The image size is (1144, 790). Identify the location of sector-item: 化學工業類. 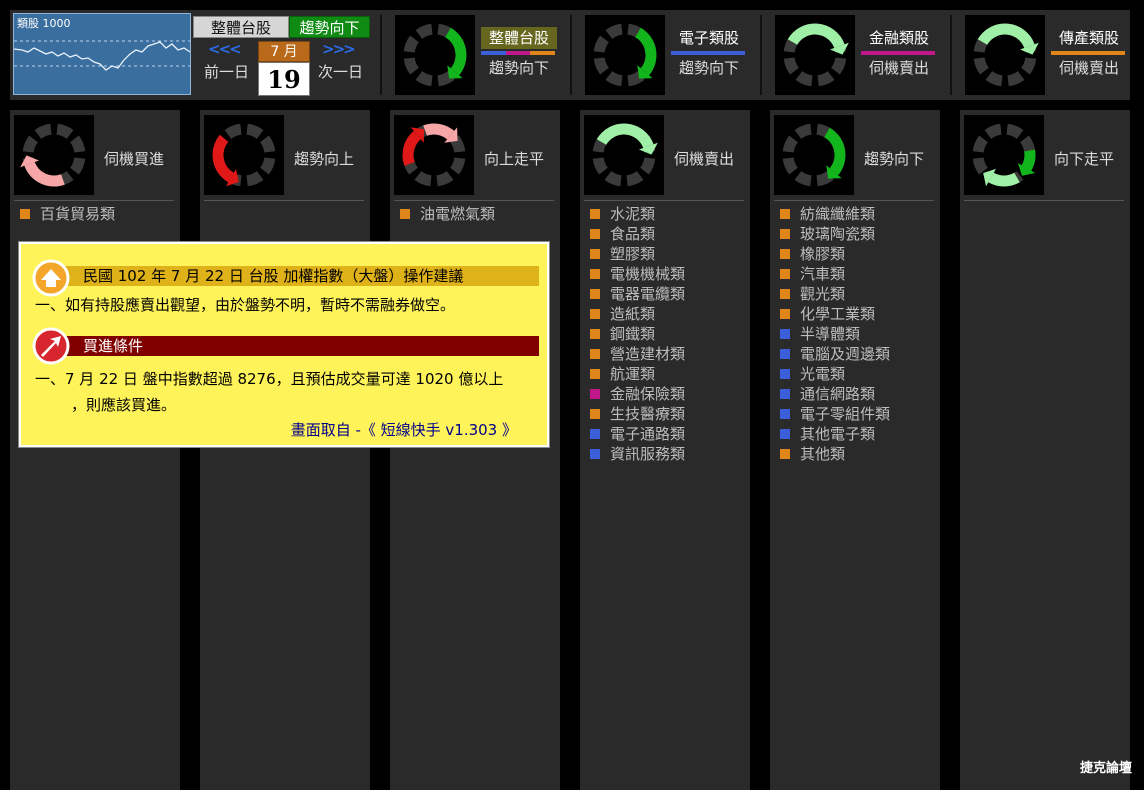
(835, 314).